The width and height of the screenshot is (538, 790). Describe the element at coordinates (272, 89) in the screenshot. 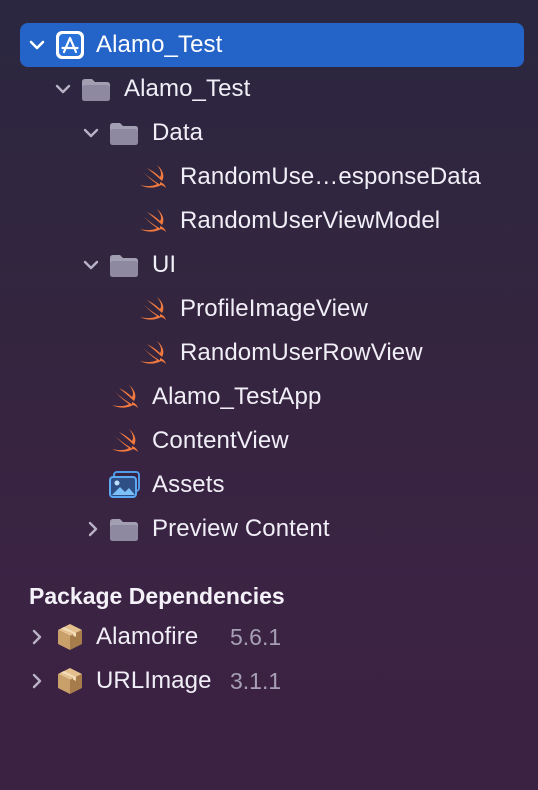

I see `group-row-alamo-test: Alamo_Test` at that location.